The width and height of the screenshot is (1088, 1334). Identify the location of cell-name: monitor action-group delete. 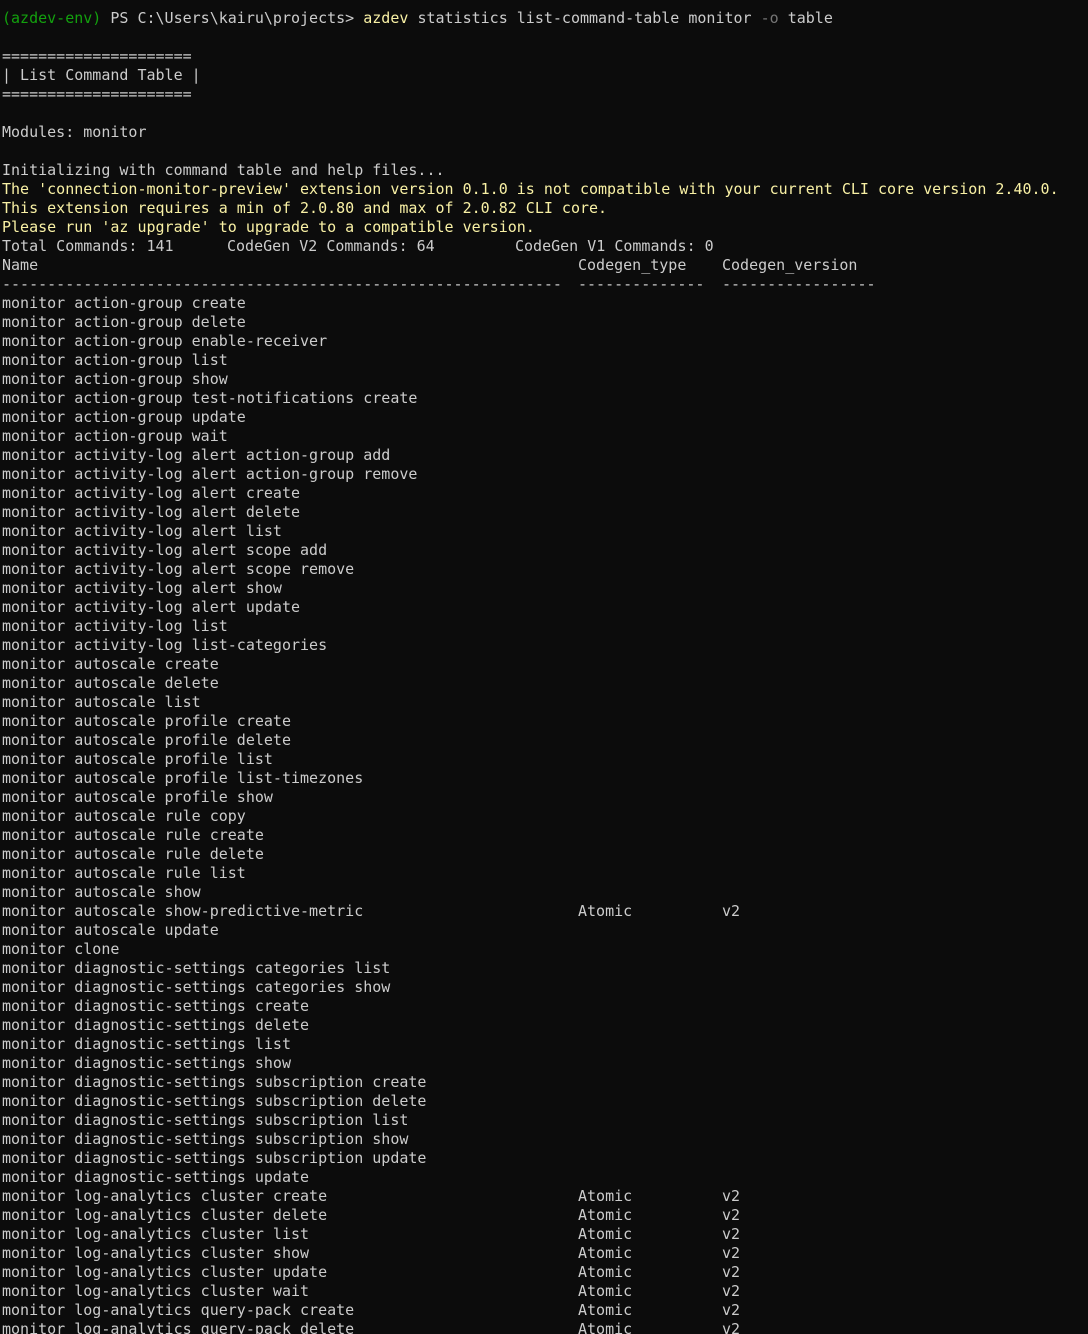
(124, 322).